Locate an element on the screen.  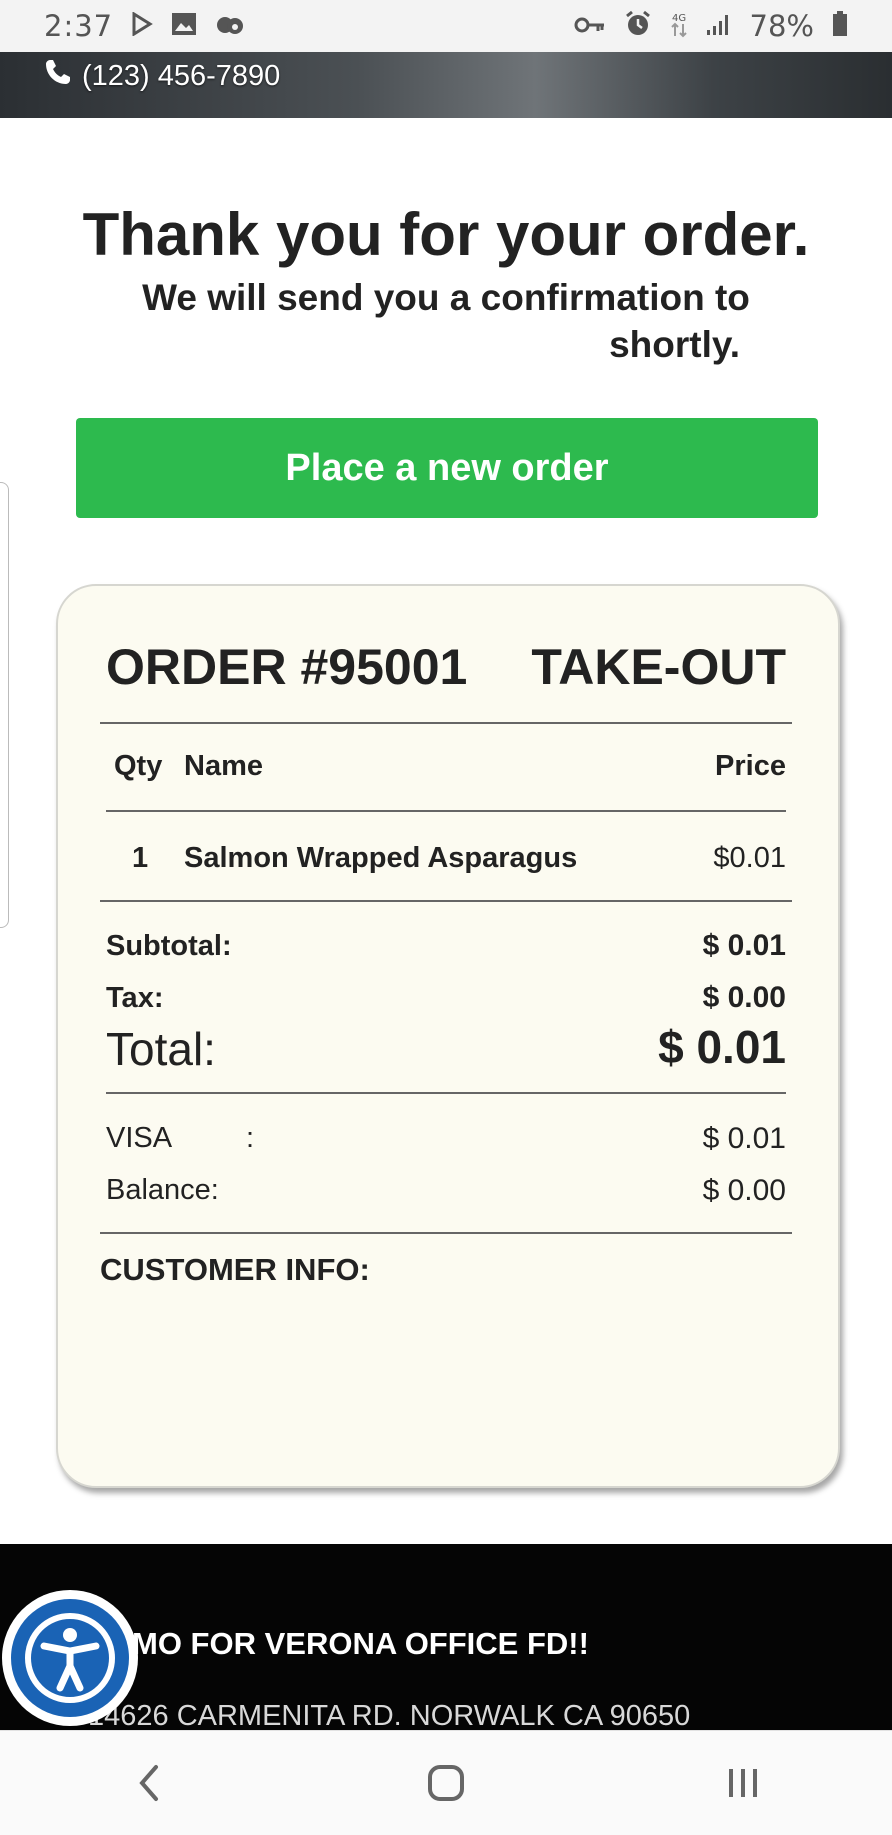
status-bar: 2:37 4G 78% is located at coordinates (446, 26).